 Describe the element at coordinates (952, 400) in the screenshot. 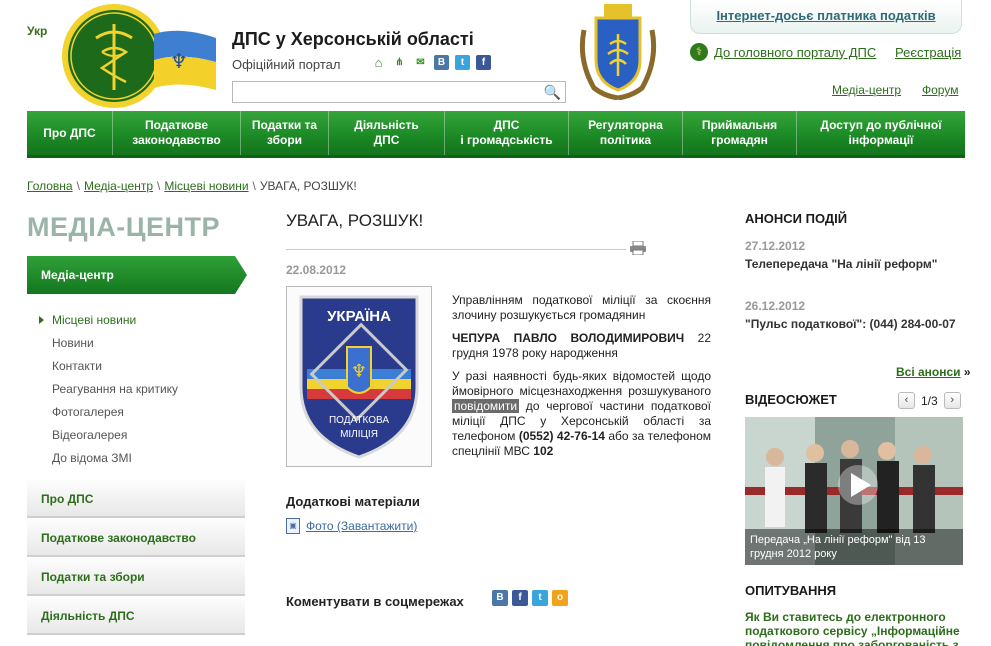

I see `next-arrow-icon: ›` at that location.